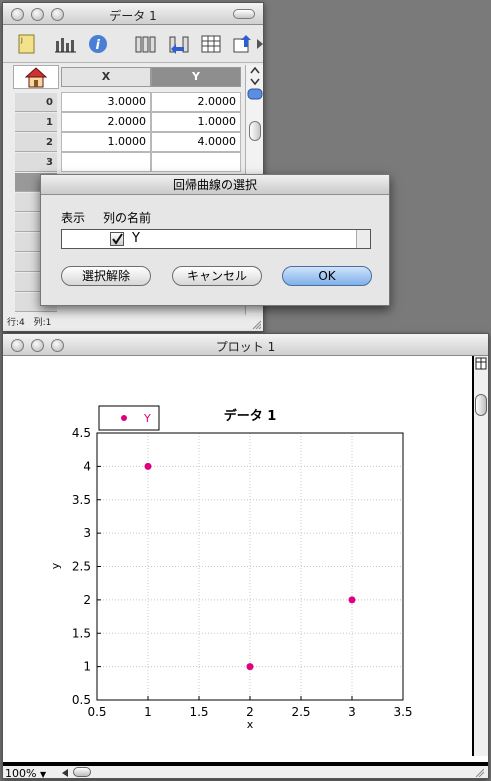 Image resolution: width=491 pixels, height=781 pixels. I want to click on x-tick-label: 0.5, so click(96, 712).